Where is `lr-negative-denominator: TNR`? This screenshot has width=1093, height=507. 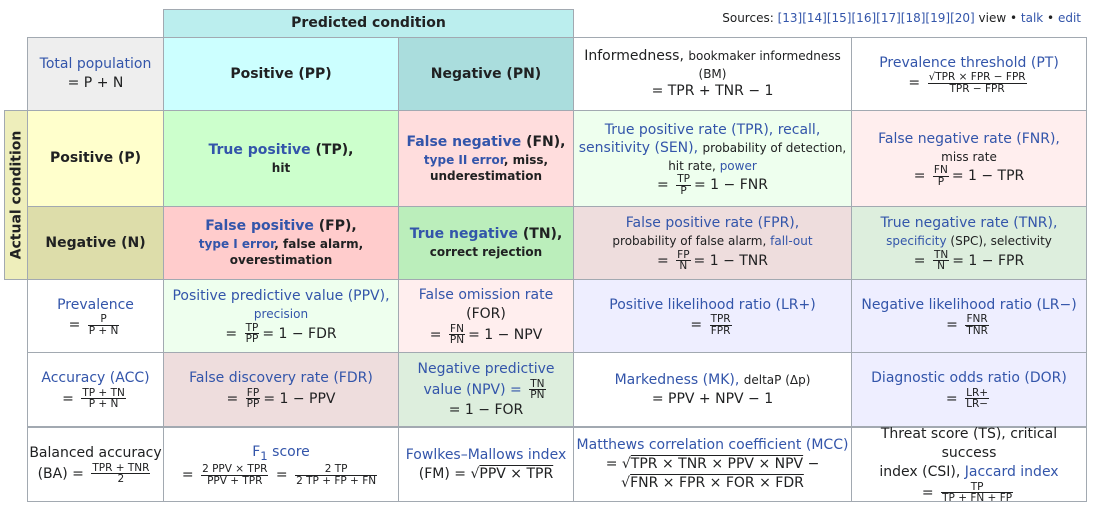 lr-negative-denominator: TNR is located at coordinates (977, 330).